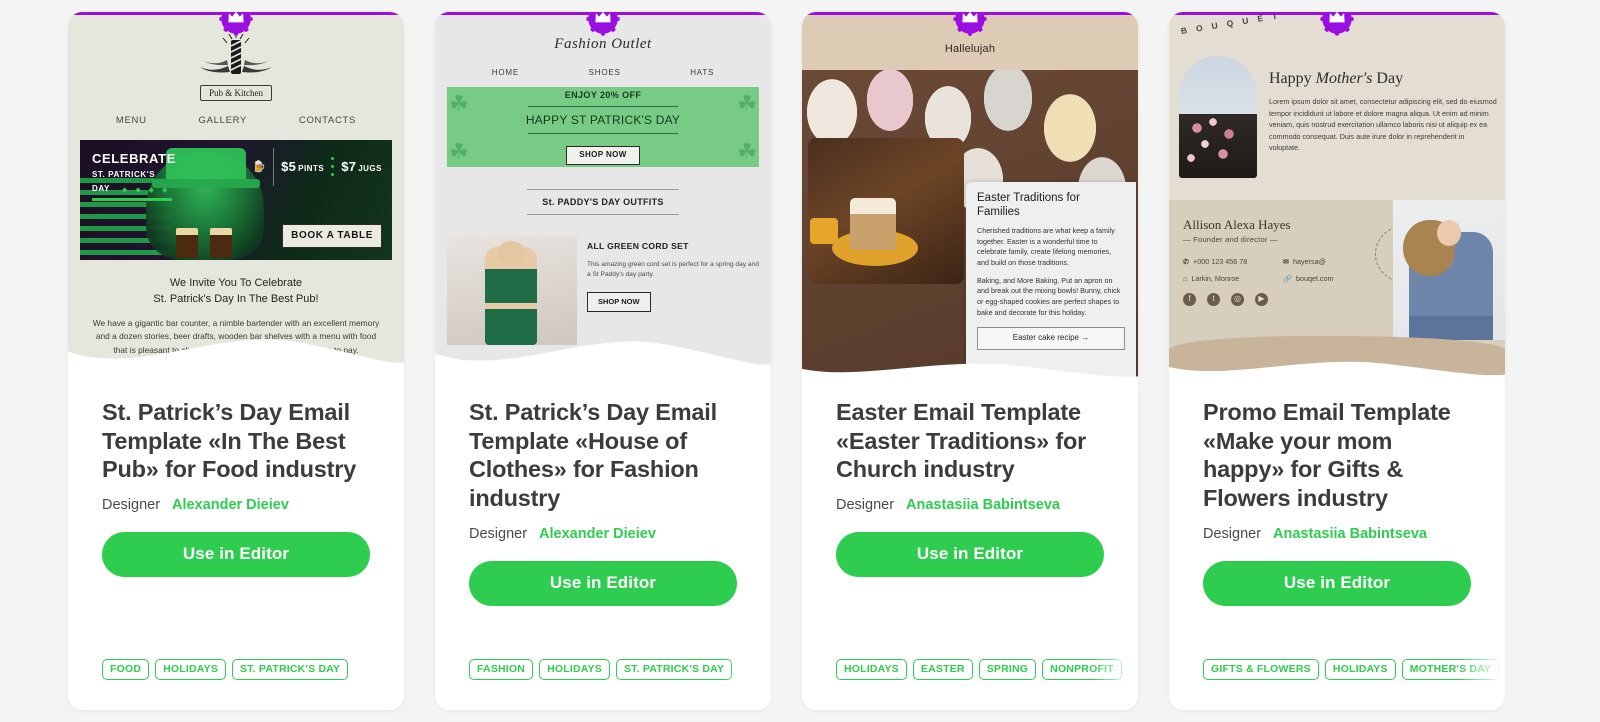  I want to click on link-icon: 🔗, so click(1287, 278).